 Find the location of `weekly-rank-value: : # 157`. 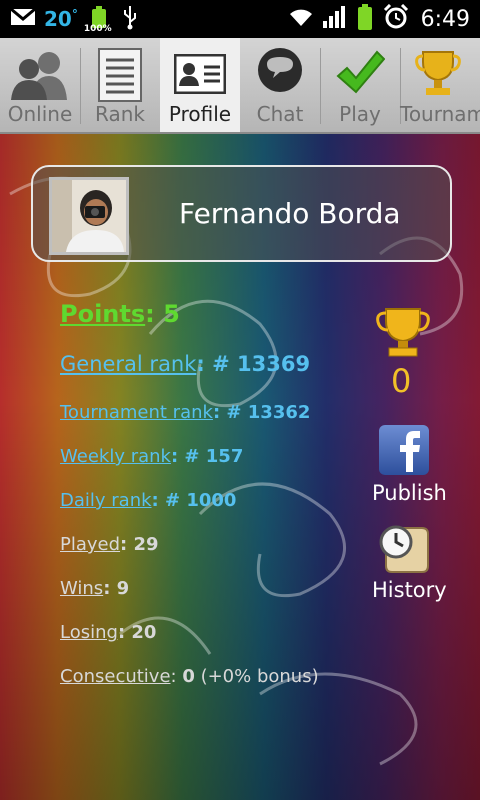

weekly-rank-value: : # 157 is located at coordinates (207, 456).